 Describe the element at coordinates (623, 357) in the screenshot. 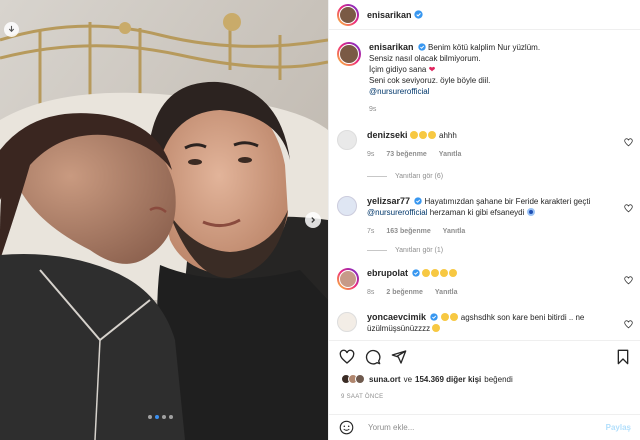

I see `bookmark-icon` at that location.